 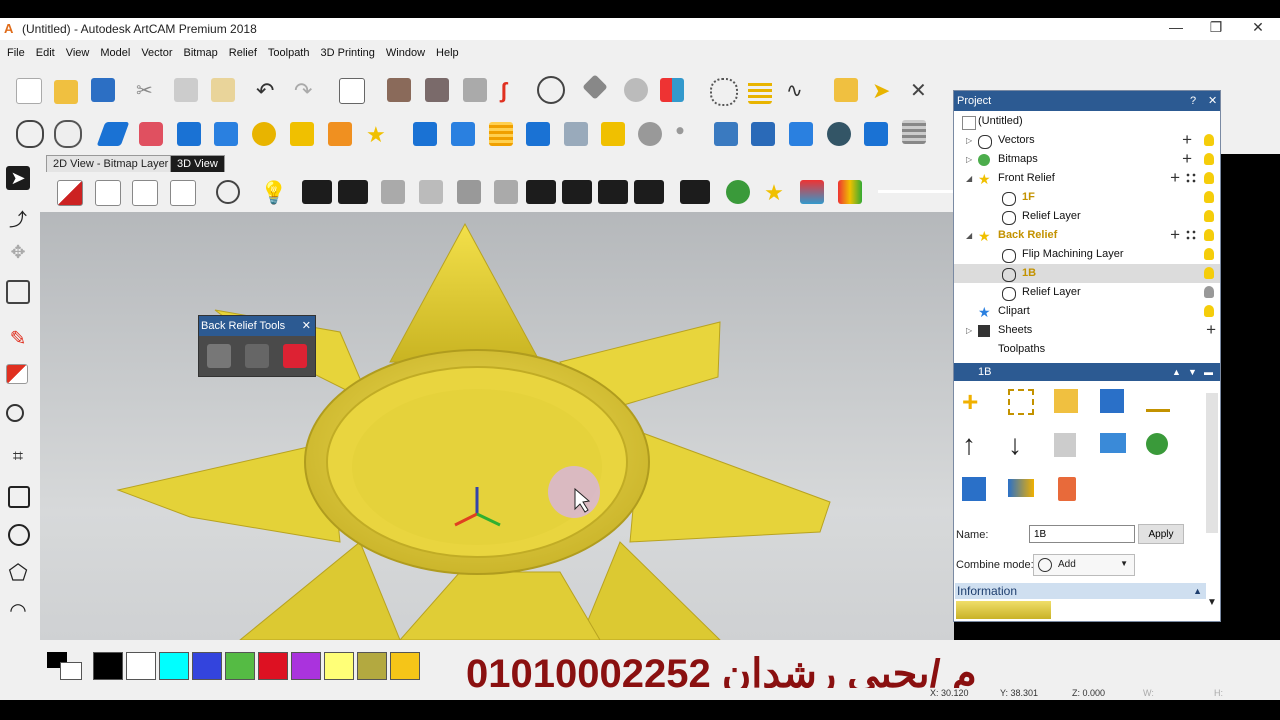 I want to click on rectangle-tool-icon, so click(x=19, y=497).